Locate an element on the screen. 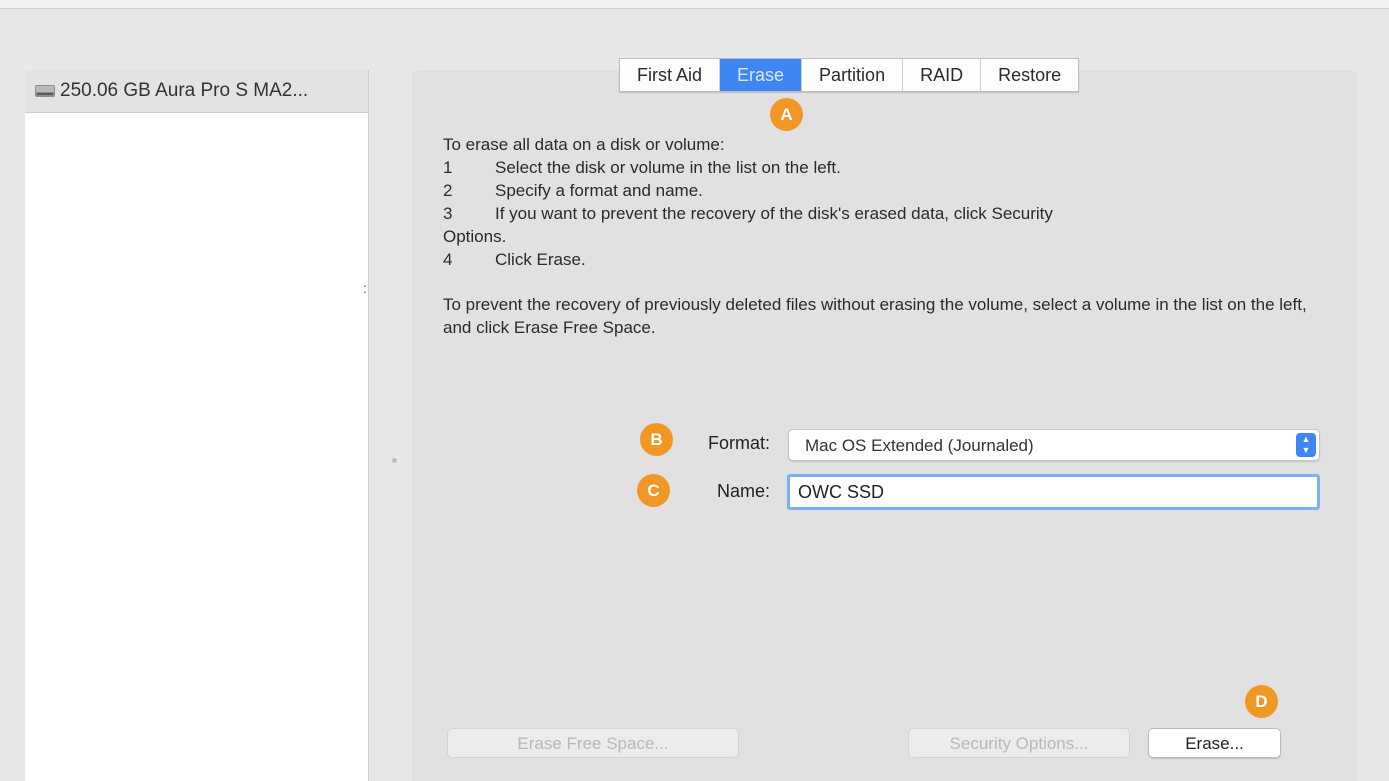  callout-badge-b: B is located at coordinates (656, 439).